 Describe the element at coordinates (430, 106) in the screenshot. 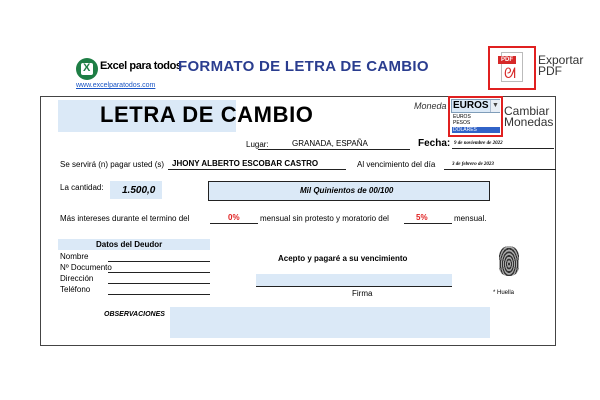

I see `moneda-label: Moneda` at that location.